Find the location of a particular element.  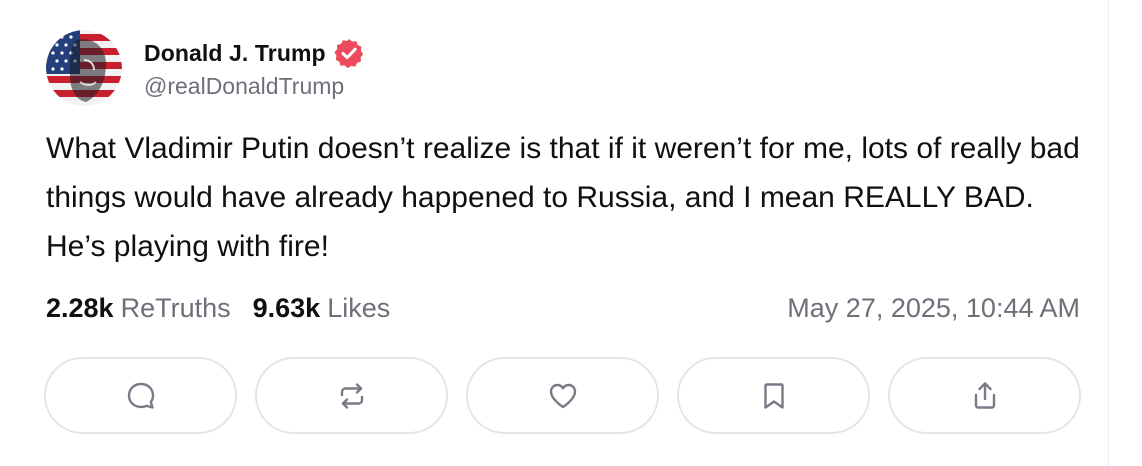

post-header: Donald J. Trump @realDonaldTrump is located at coordinates (205, 68).